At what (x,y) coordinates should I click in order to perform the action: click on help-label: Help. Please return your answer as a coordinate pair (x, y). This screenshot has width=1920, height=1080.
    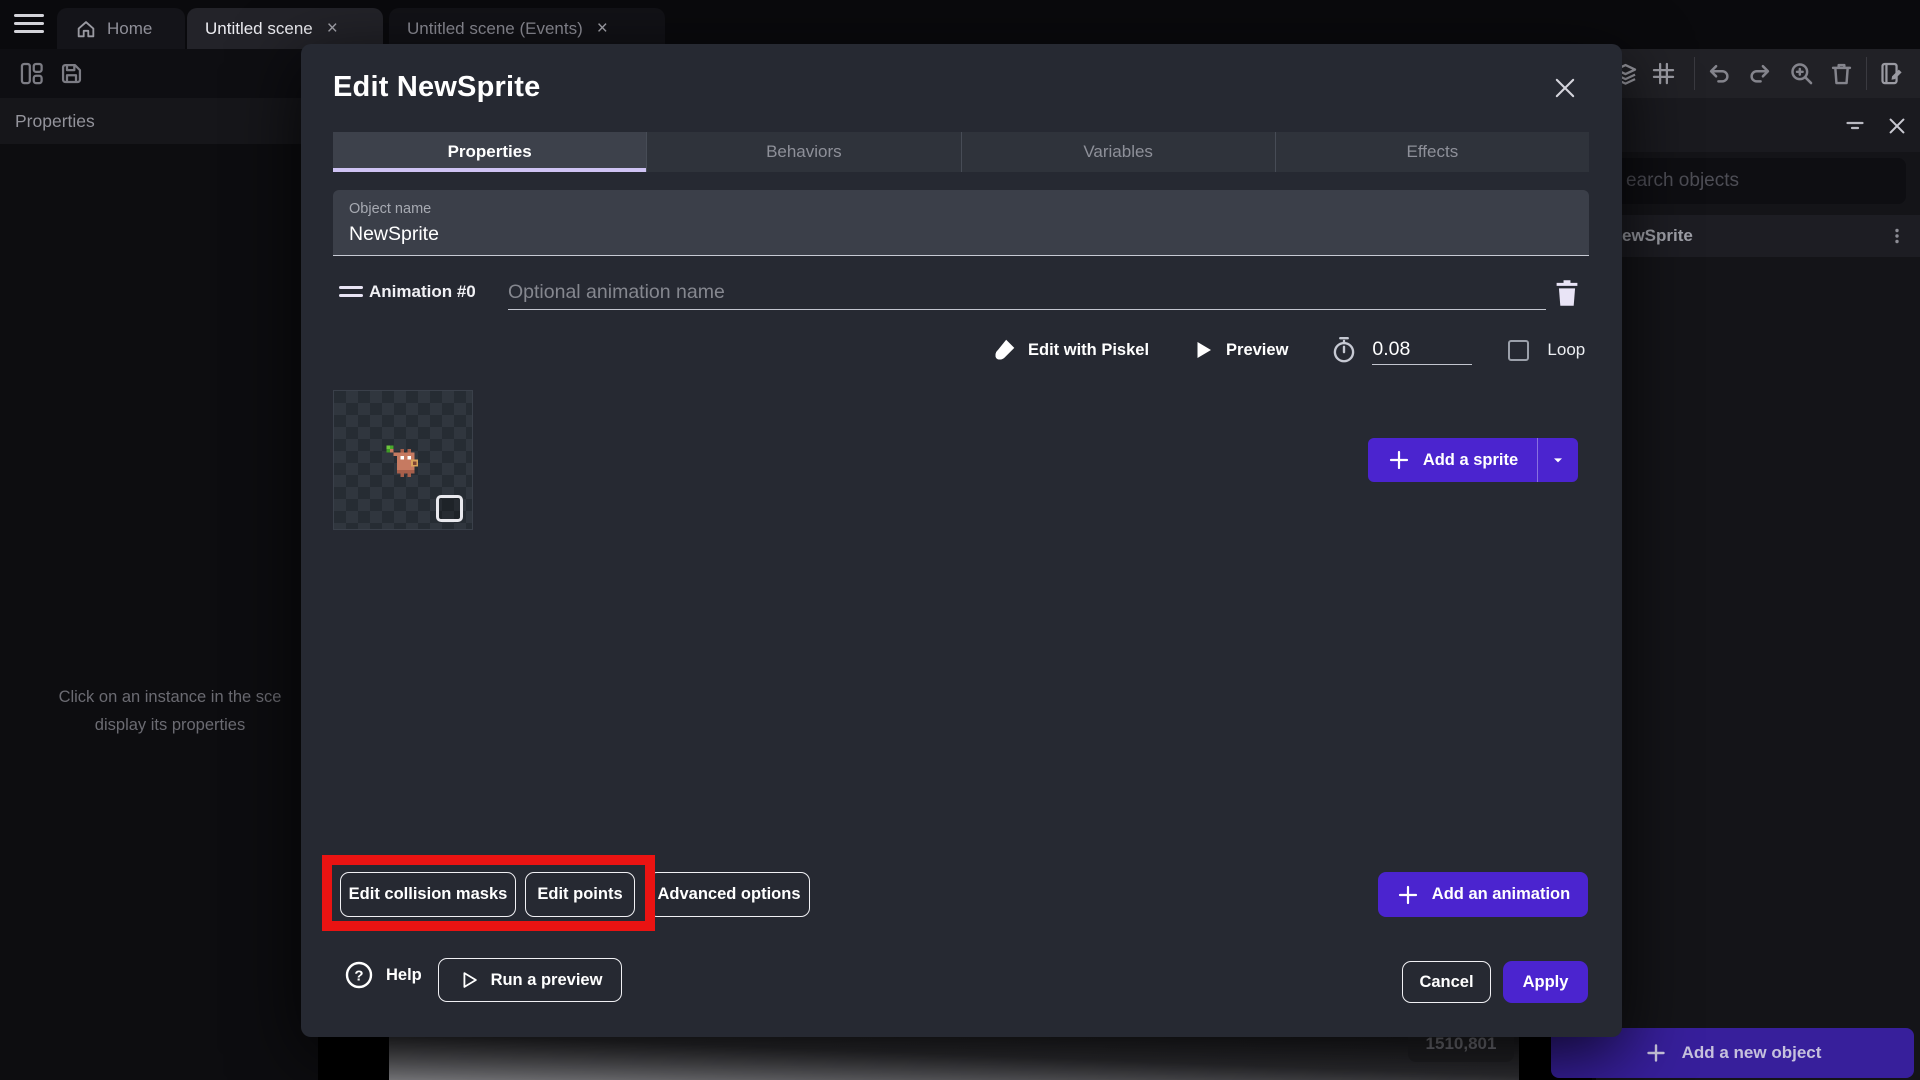
    Looking at the image, I should click on (404, 974).